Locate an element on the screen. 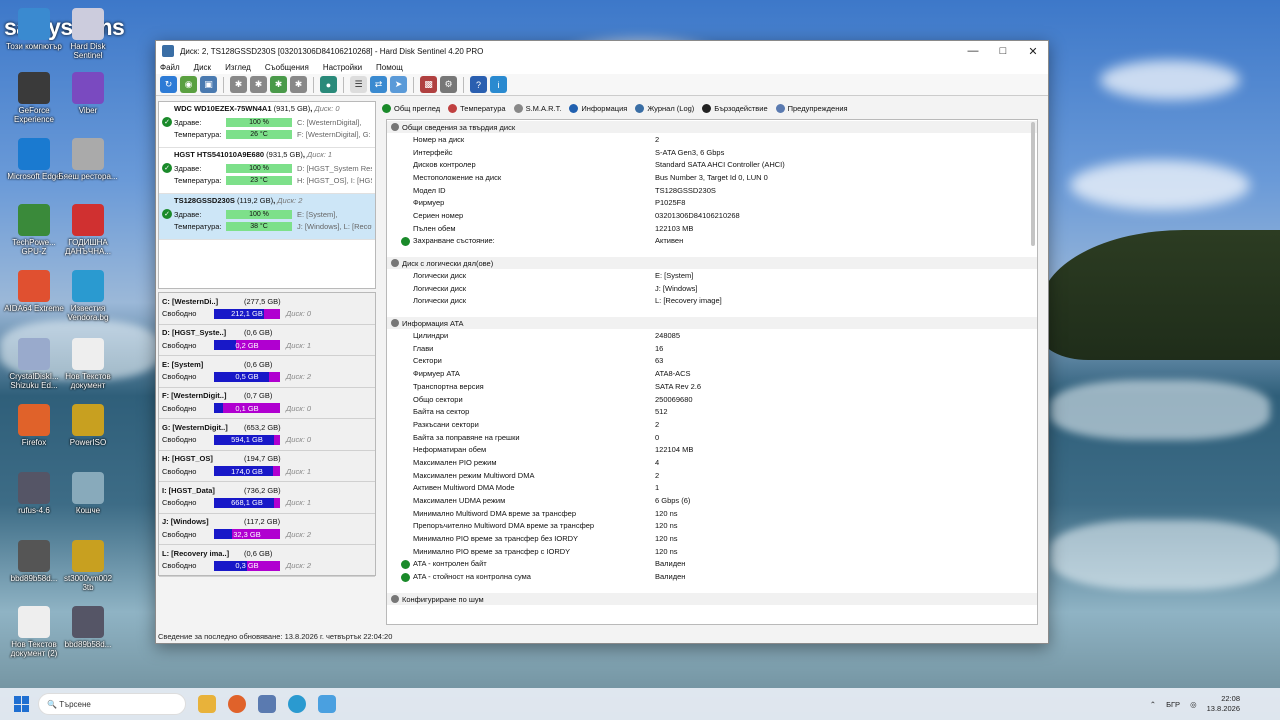 The image size is (1280, 720). network-icon: ⇄ is located at coordinates (378, 84).